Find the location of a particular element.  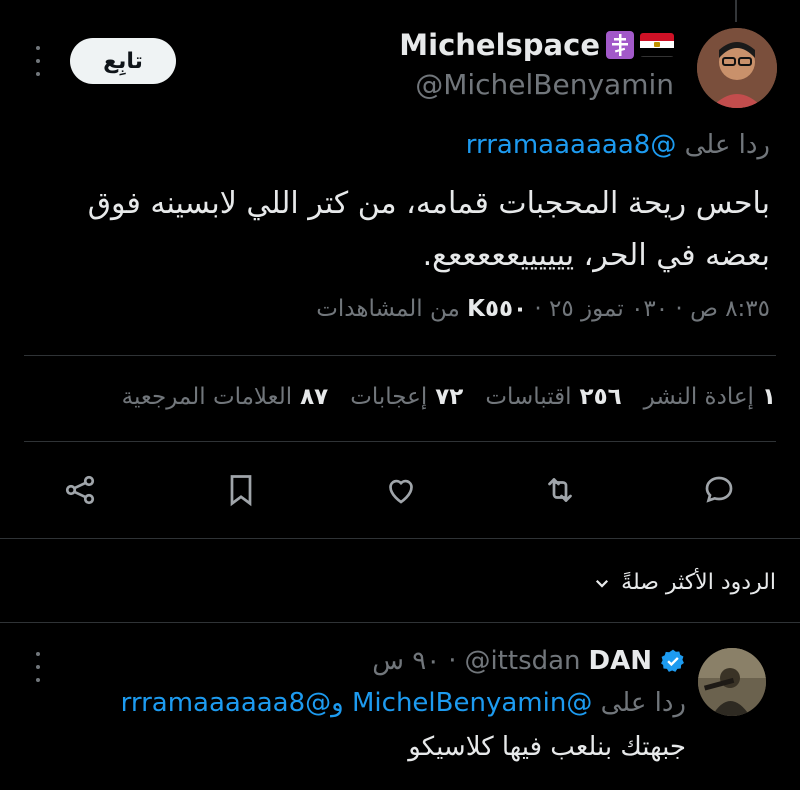

tweet-time: ٨:٣٥ ص is located at coordinates (730, 309).